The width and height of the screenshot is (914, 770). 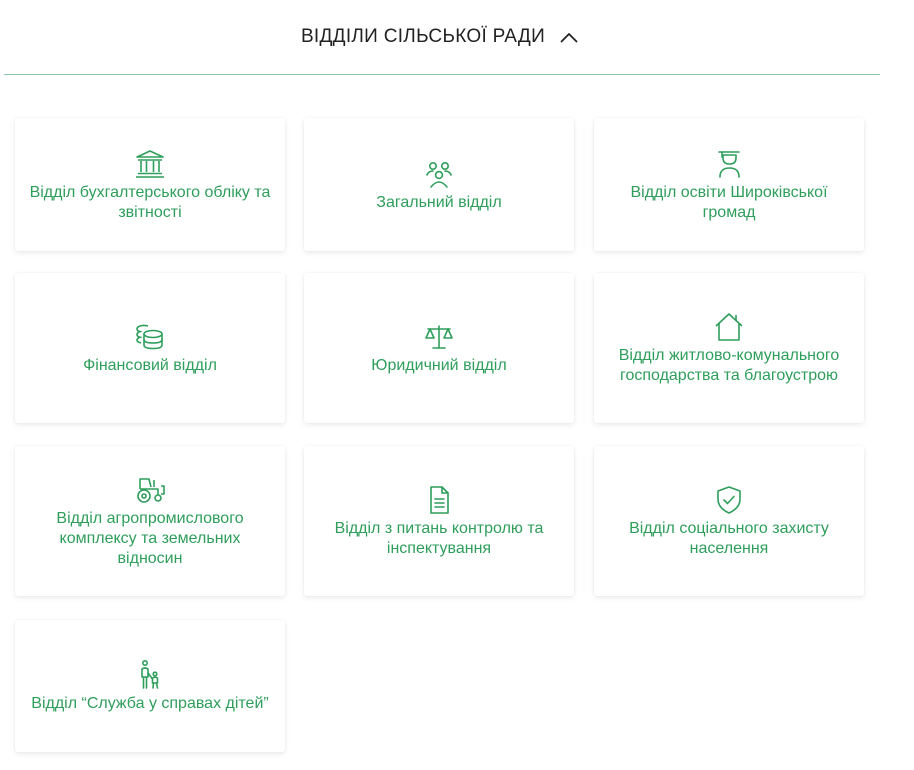 I want to click on department-card-general: Загальний відділ, so click(x=439, y=184).